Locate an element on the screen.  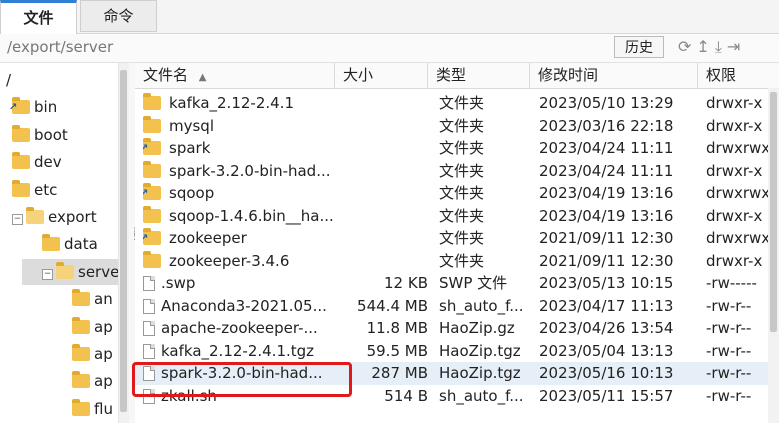
column-size: 大小 is located at coordinates (381, 75).